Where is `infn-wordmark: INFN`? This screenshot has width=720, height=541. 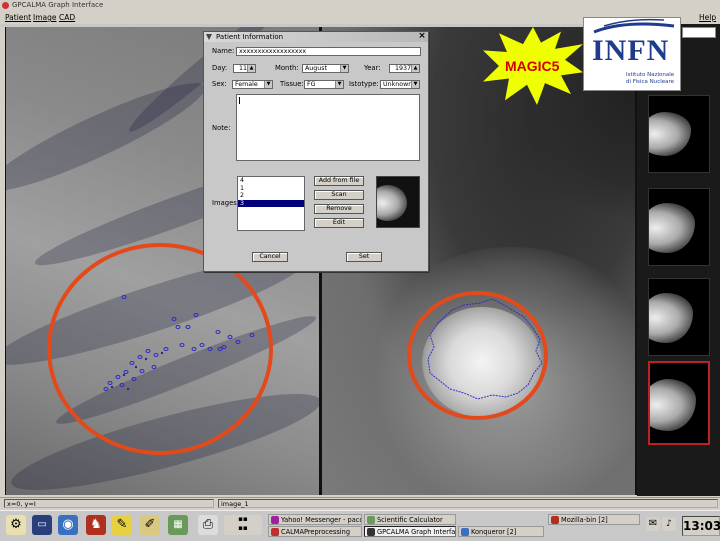 infn-wordmark: INFN is located at coordinates (631, 50).